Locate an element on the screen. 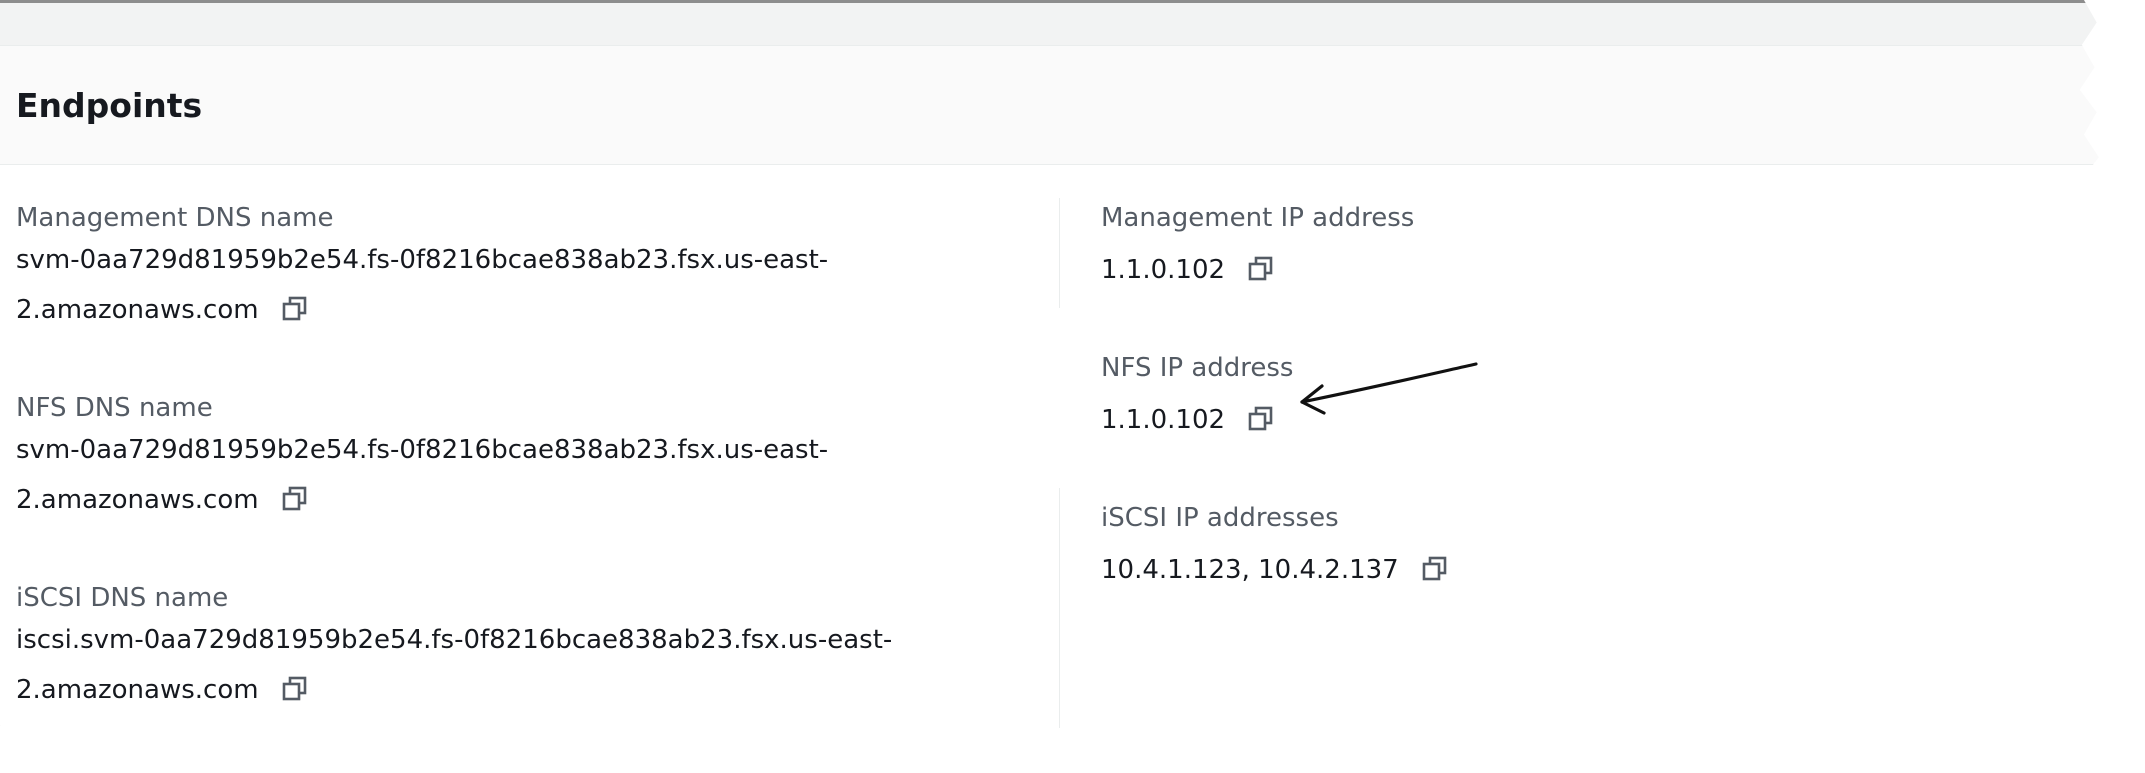 Image resolution: width=2145 pixels, height=773 pixels. nfs-dns-value-line2: 2.amazonaws.com is located at coordinates (422, 500).